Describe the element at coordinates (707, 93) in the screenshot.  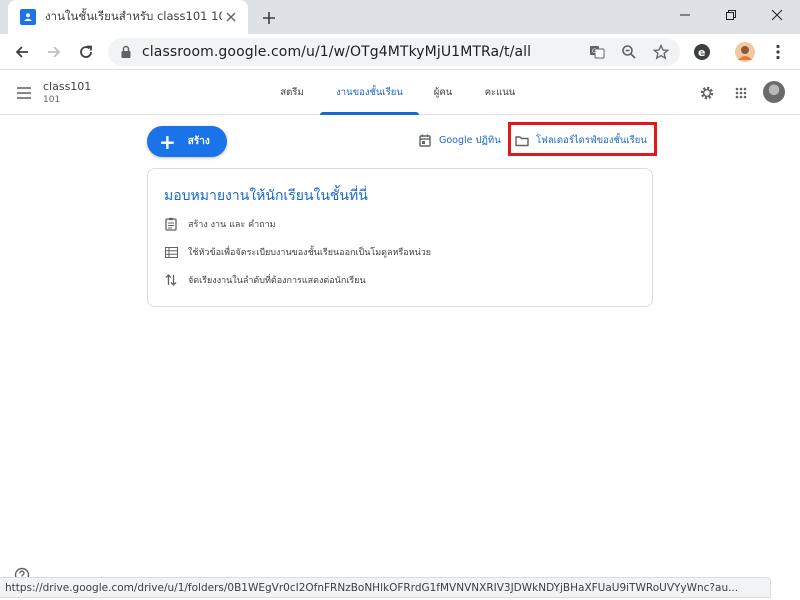
I see `class-settings-gear-icon` at that location.